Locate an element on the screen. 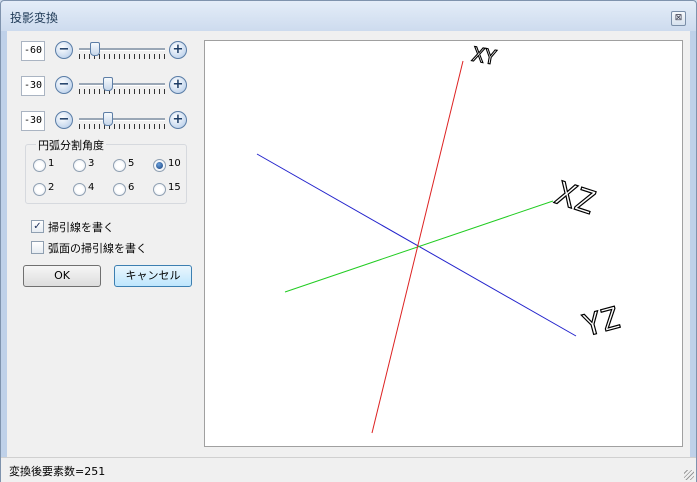 The image size is (697, 482). radio-label: 5 is located at coordinates (131, 163).